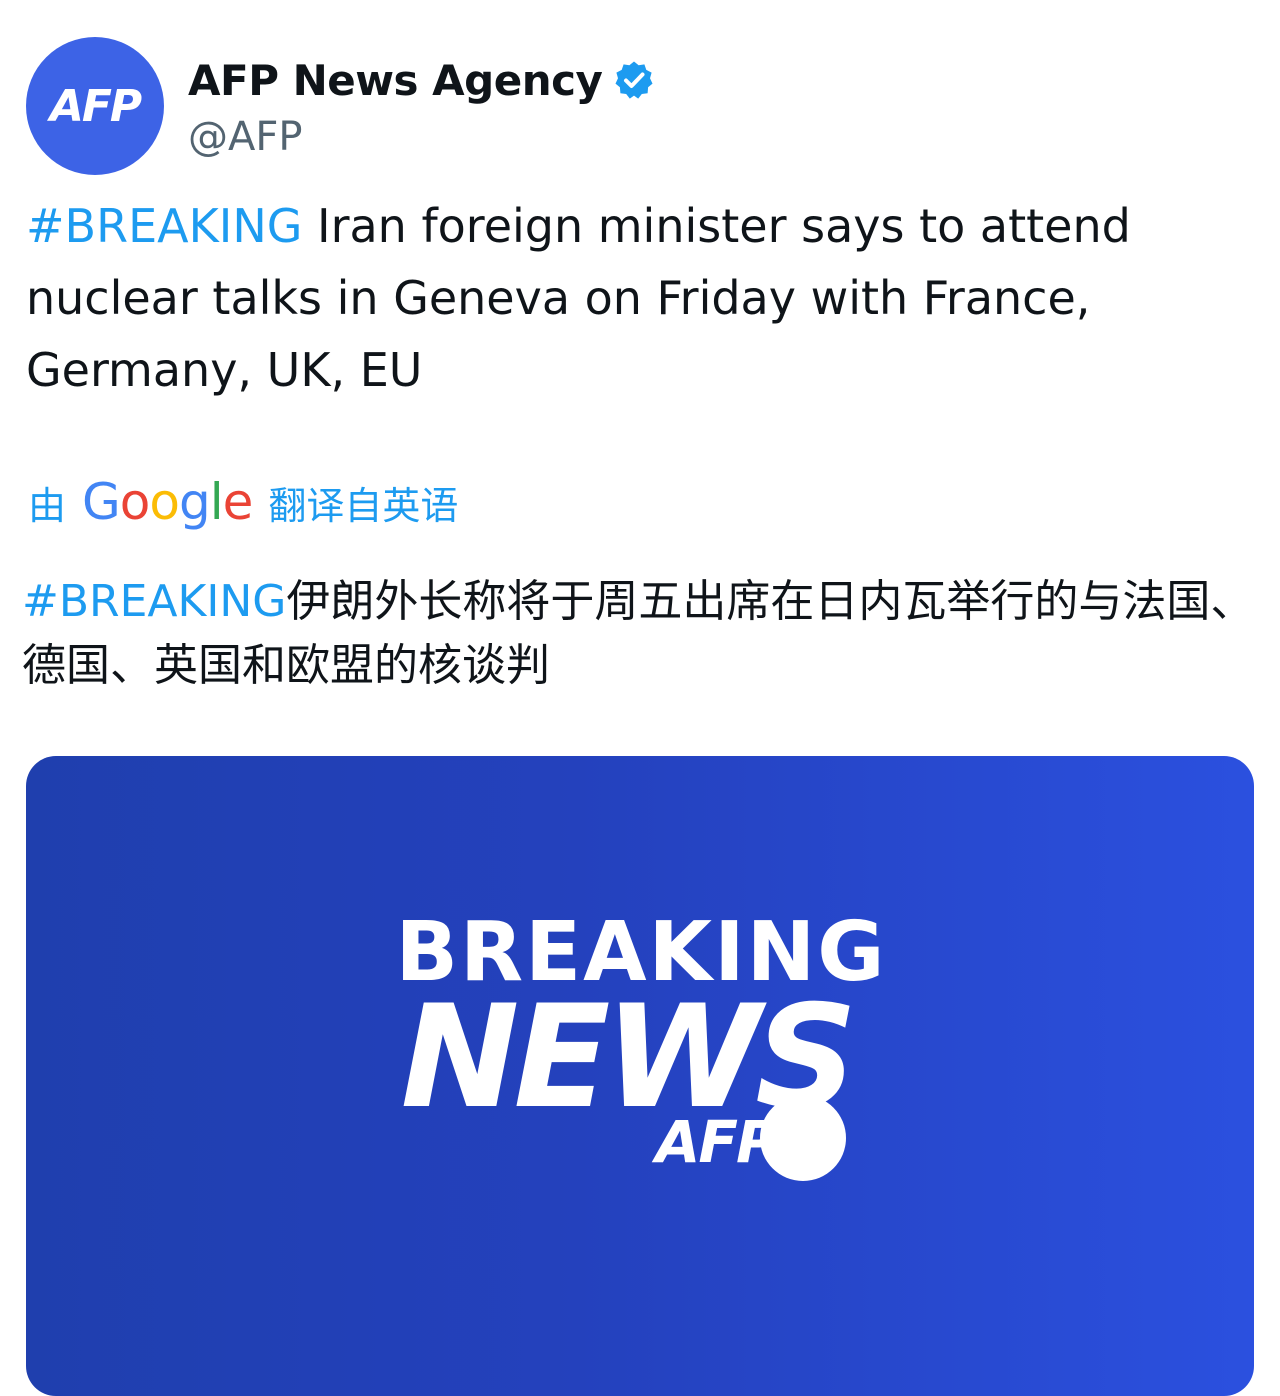 The image size is (1280, 1396). I want to click on avatar-logo-text: AFP, so click(95, 106).